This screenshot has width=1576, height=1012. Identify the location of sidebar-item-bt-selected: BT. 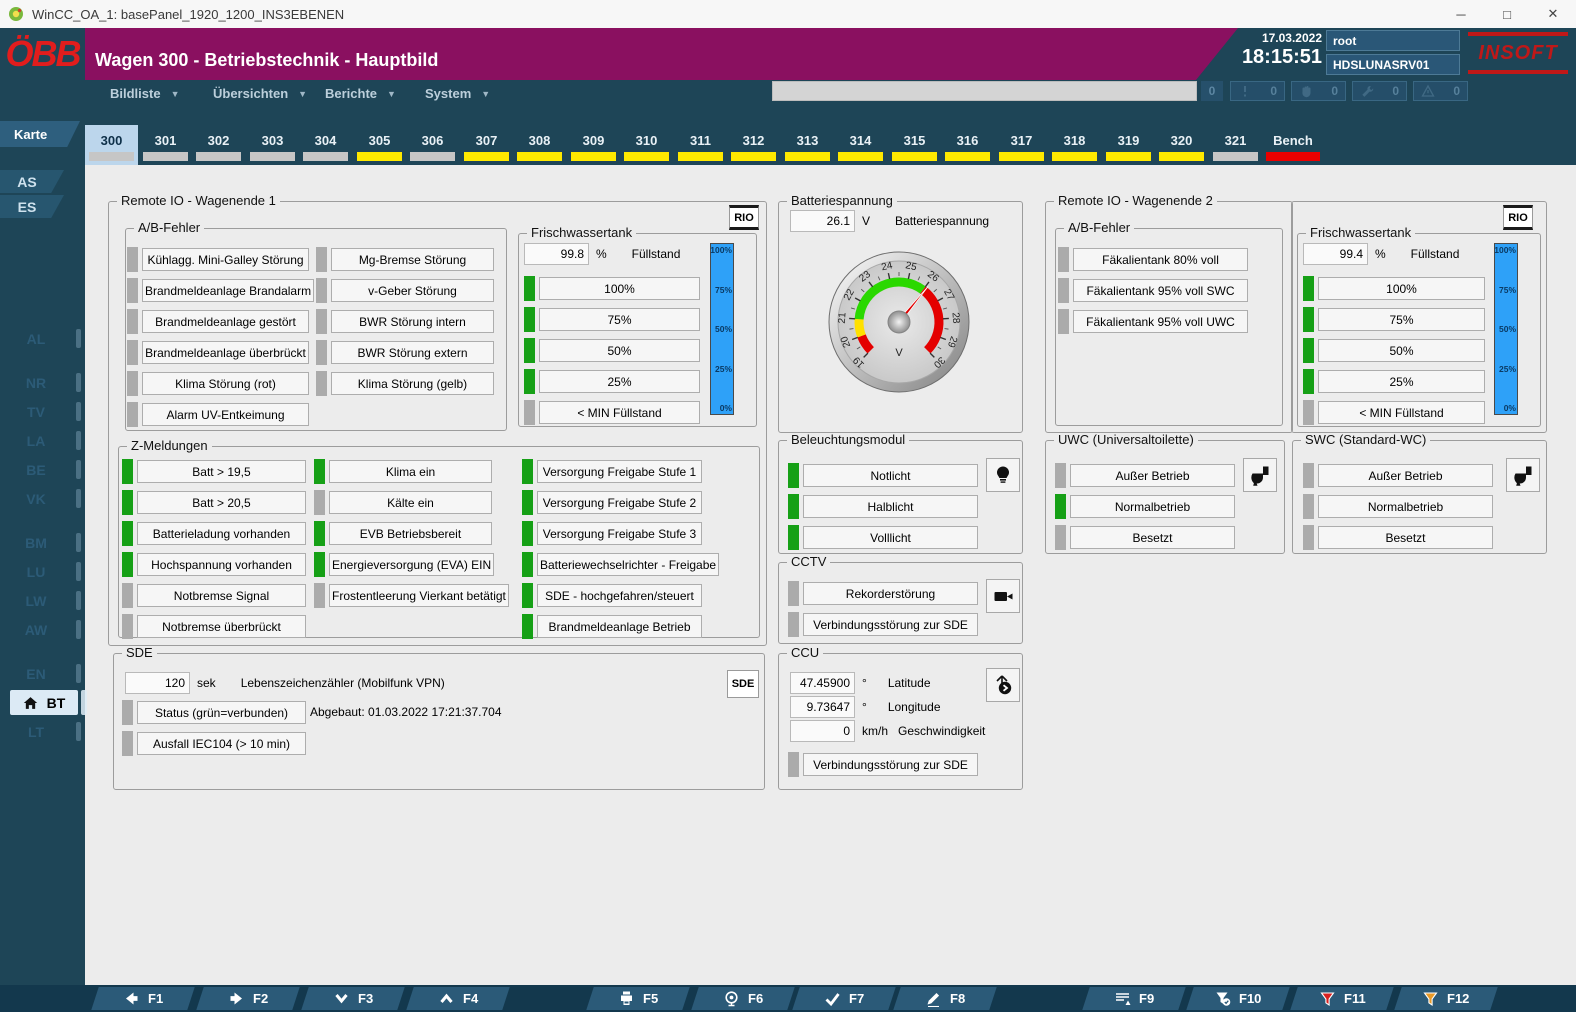
(48, 702).